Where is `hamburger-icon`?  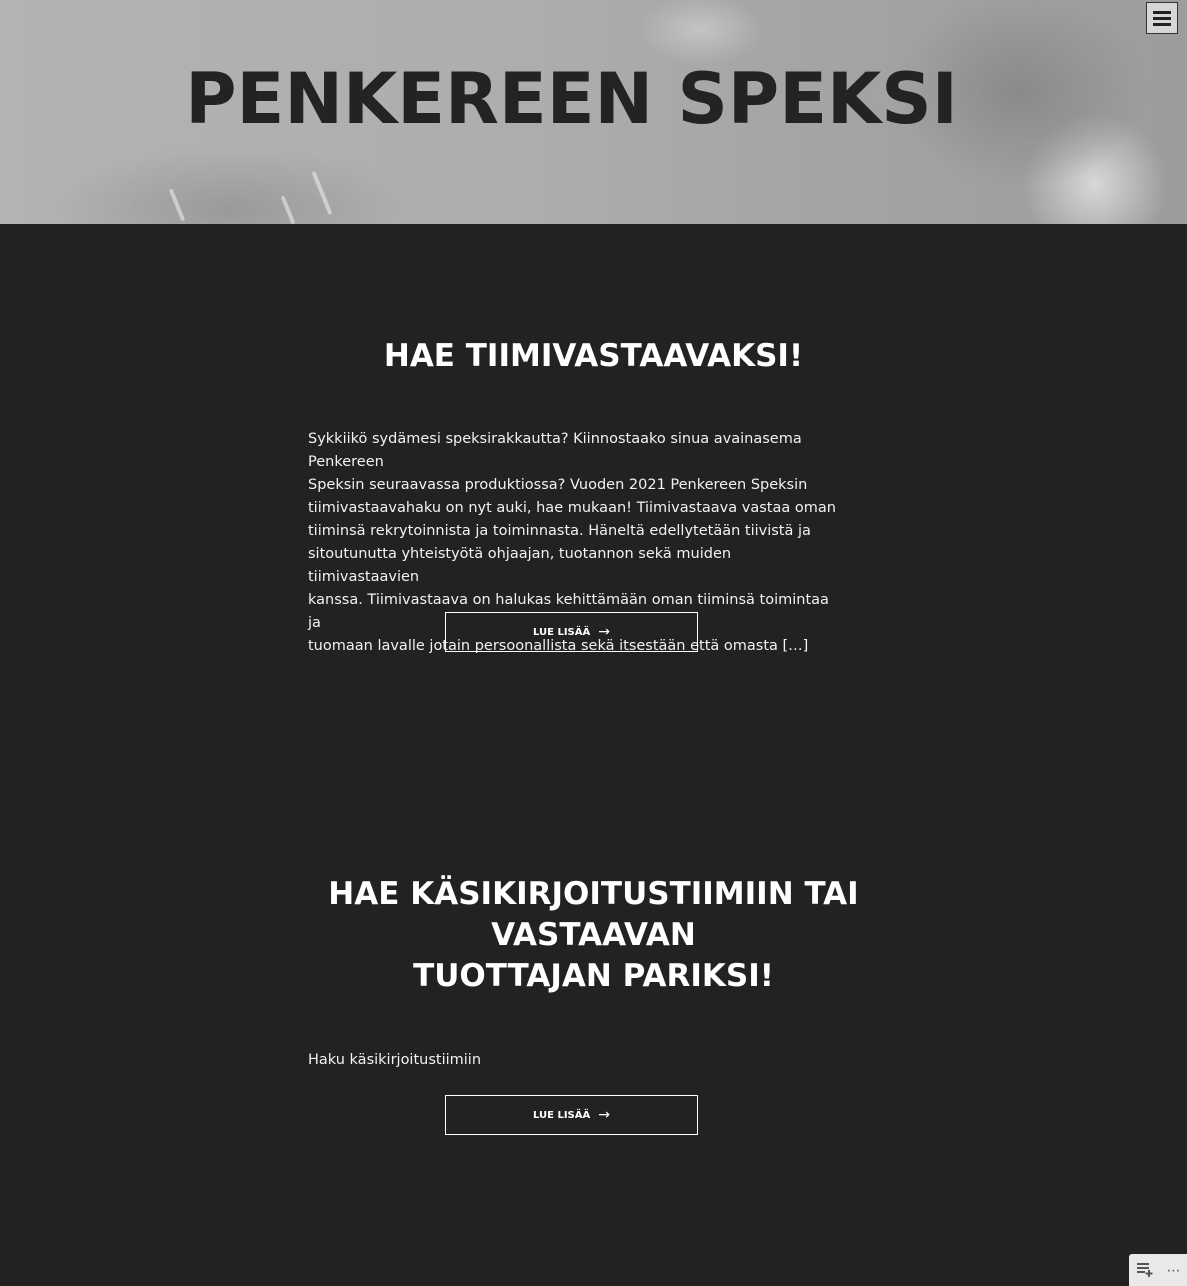
hamburger-icon is located at coordinates (1162, 12).